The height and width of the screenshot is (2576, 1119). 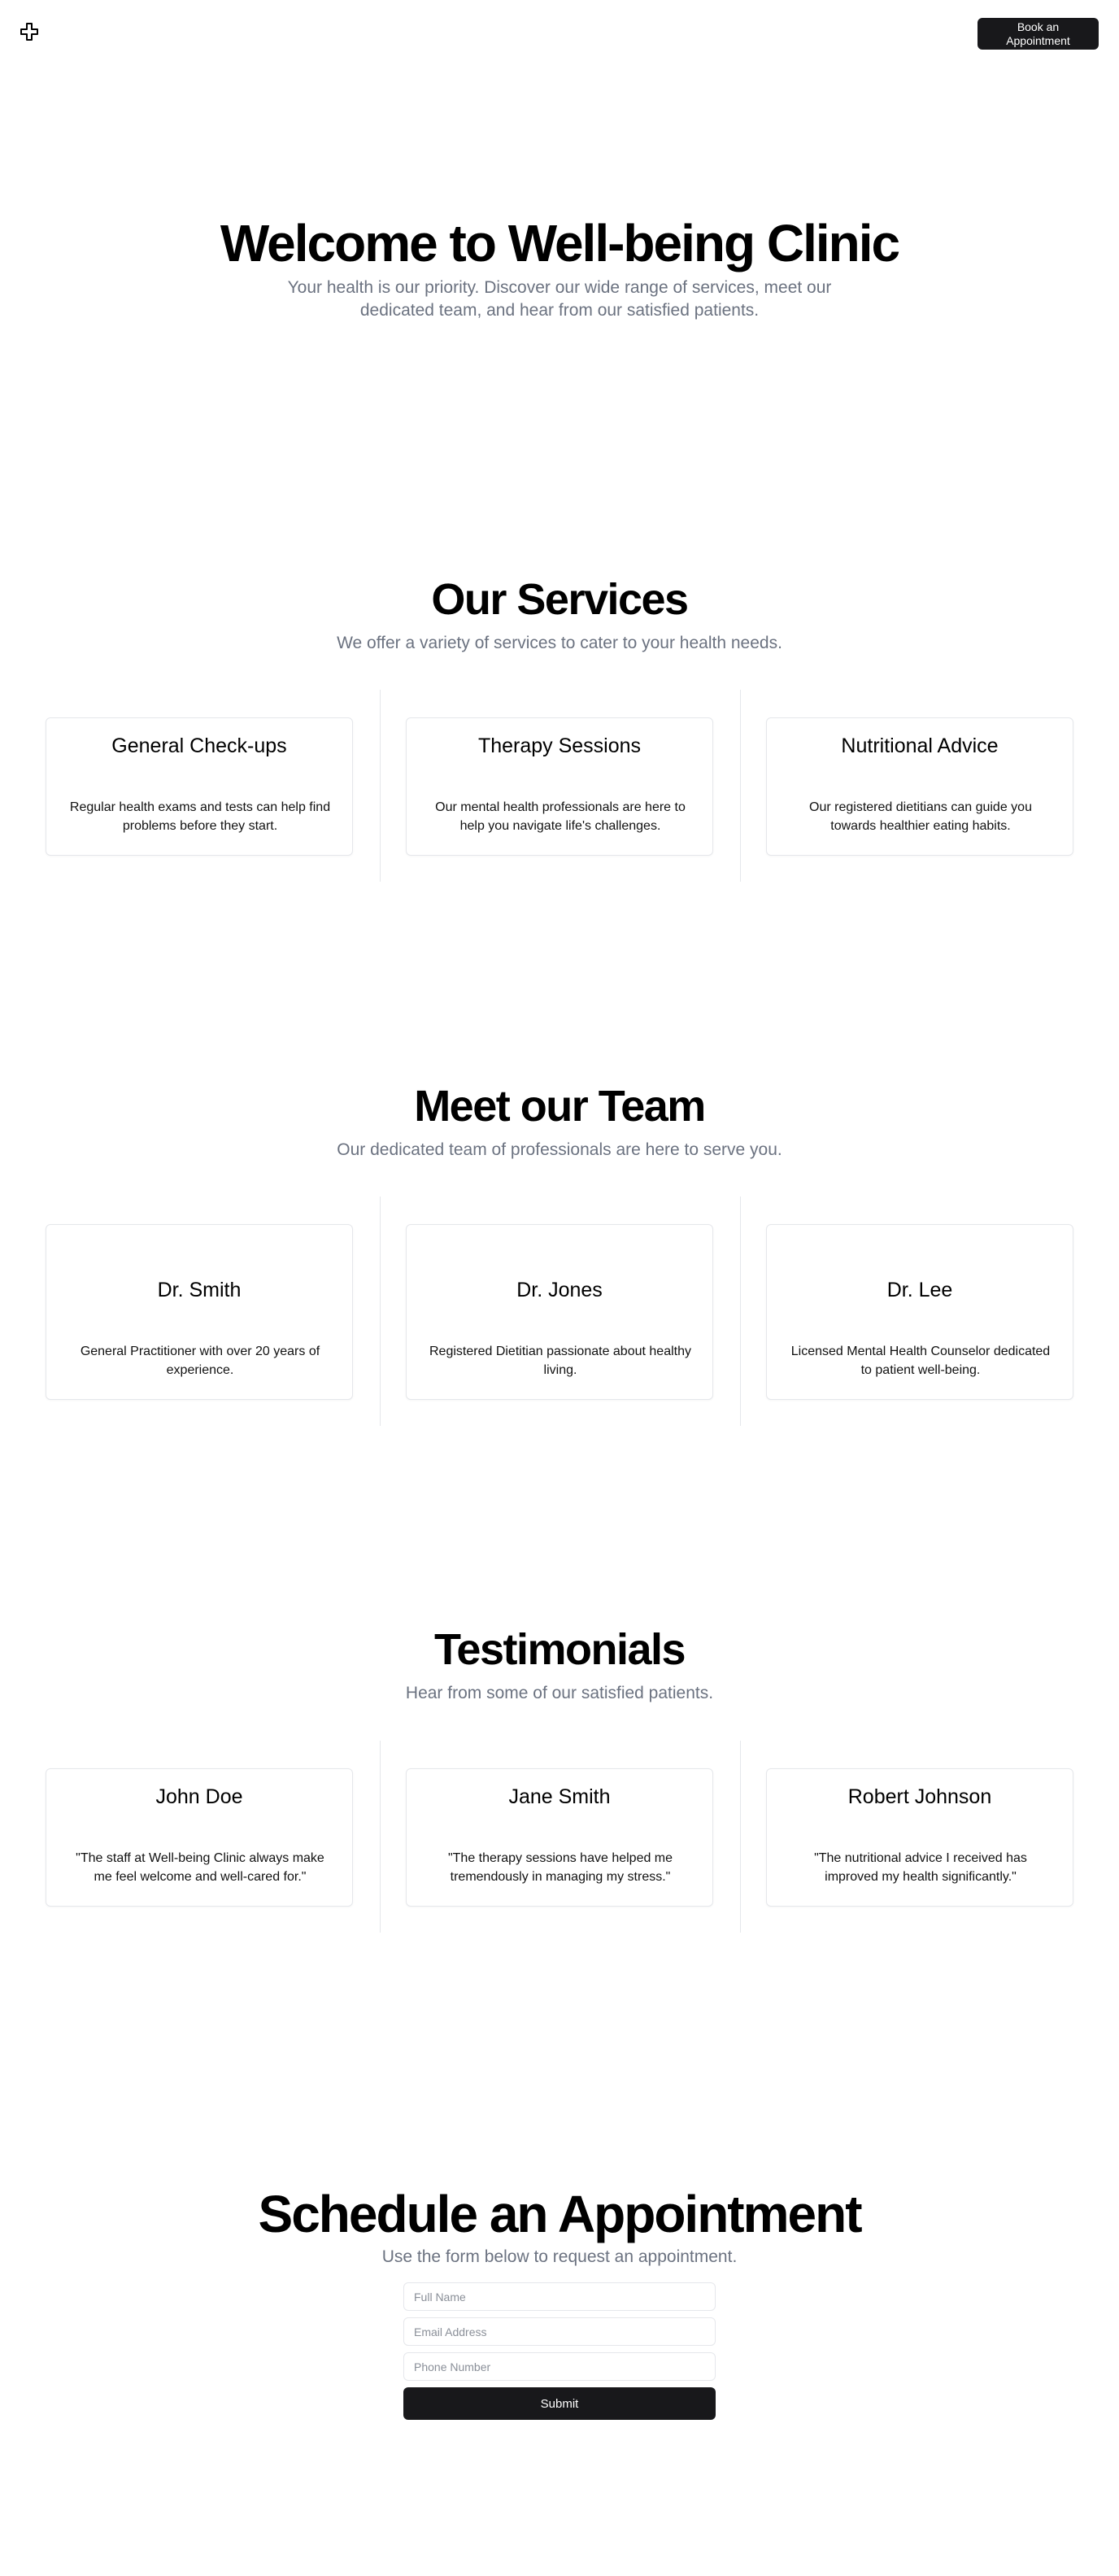 I want to click on services-title: Our Services, so click(x=560, y=599).